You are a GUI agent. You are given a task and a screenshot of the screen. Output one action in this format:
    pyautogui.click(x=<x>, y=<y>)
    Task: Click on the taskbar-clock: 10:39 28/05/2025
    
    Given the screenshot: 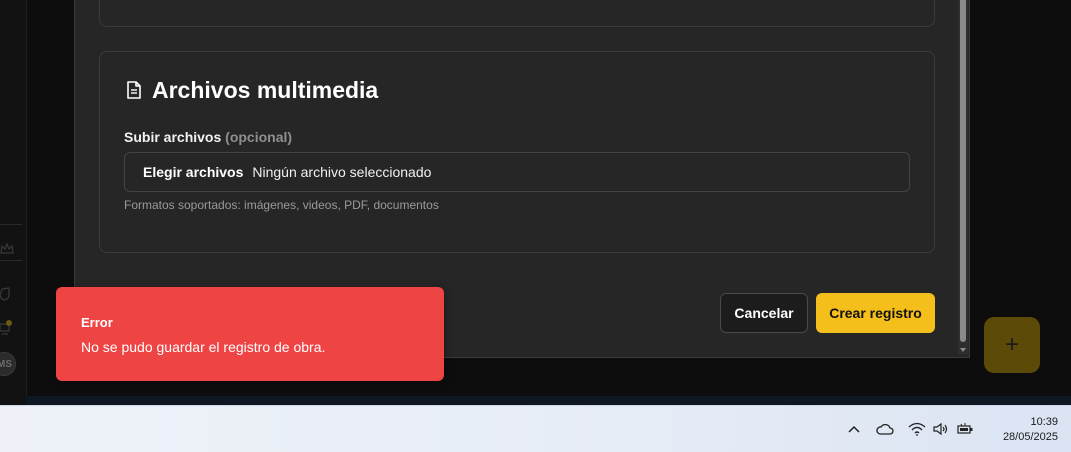 What is the action you would take?
    pyautogui.click(x=1022, y=430)
    